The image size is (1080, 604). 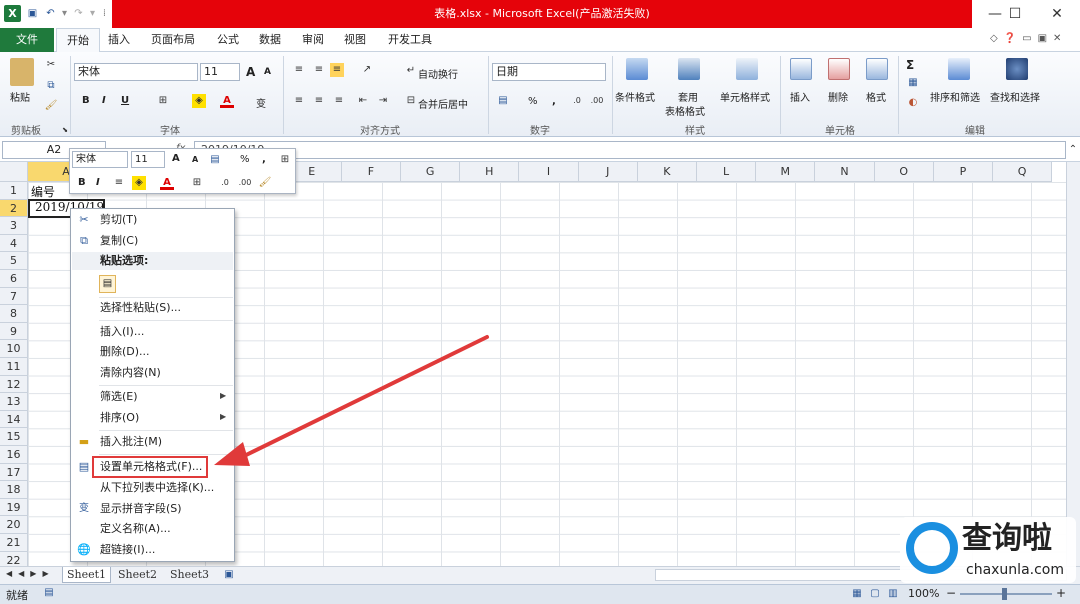 What do you see at coordinates (351, 400) in the screenshot?
I see `annotation-arrow` at bounding box center [351, 400].